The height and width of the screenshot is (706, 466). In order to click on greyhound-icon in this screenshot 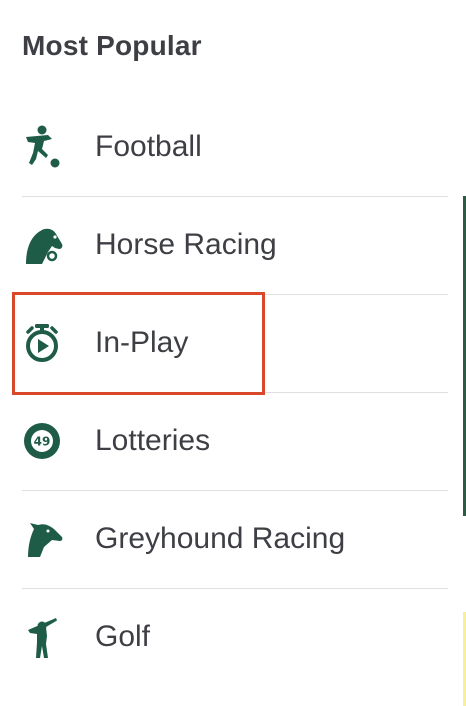, I will do `click(45, 539)`.